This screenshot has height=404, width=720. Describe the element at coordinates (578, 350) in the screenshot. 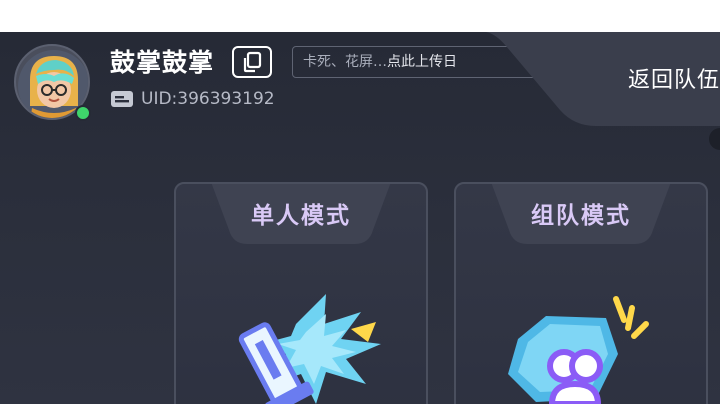

I see `team-gem-icon` at that location.